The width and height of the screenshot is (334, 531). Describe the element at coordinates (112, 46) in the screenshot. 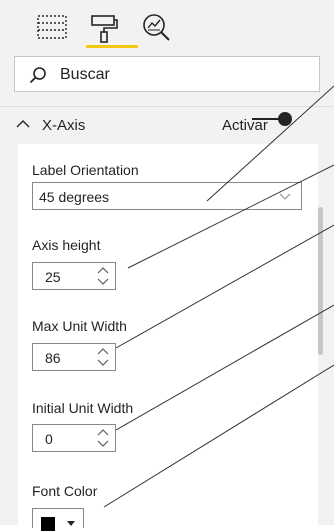

I see `active-tab-indicator` at that location.